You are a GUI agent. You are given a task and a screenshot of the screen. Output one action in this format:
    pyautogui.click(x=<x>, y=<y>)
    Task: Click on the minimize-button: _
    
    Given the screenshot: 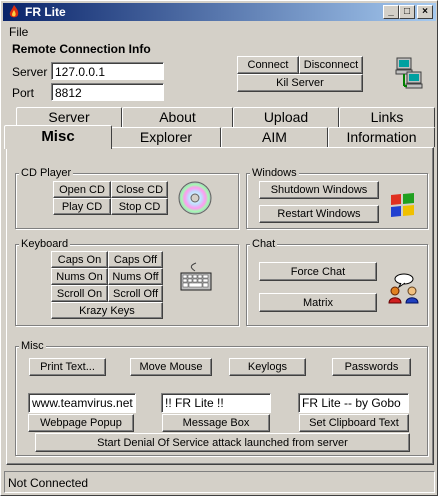 What is the action you would take?
    pyautogui.click(x=391, y=12)
    